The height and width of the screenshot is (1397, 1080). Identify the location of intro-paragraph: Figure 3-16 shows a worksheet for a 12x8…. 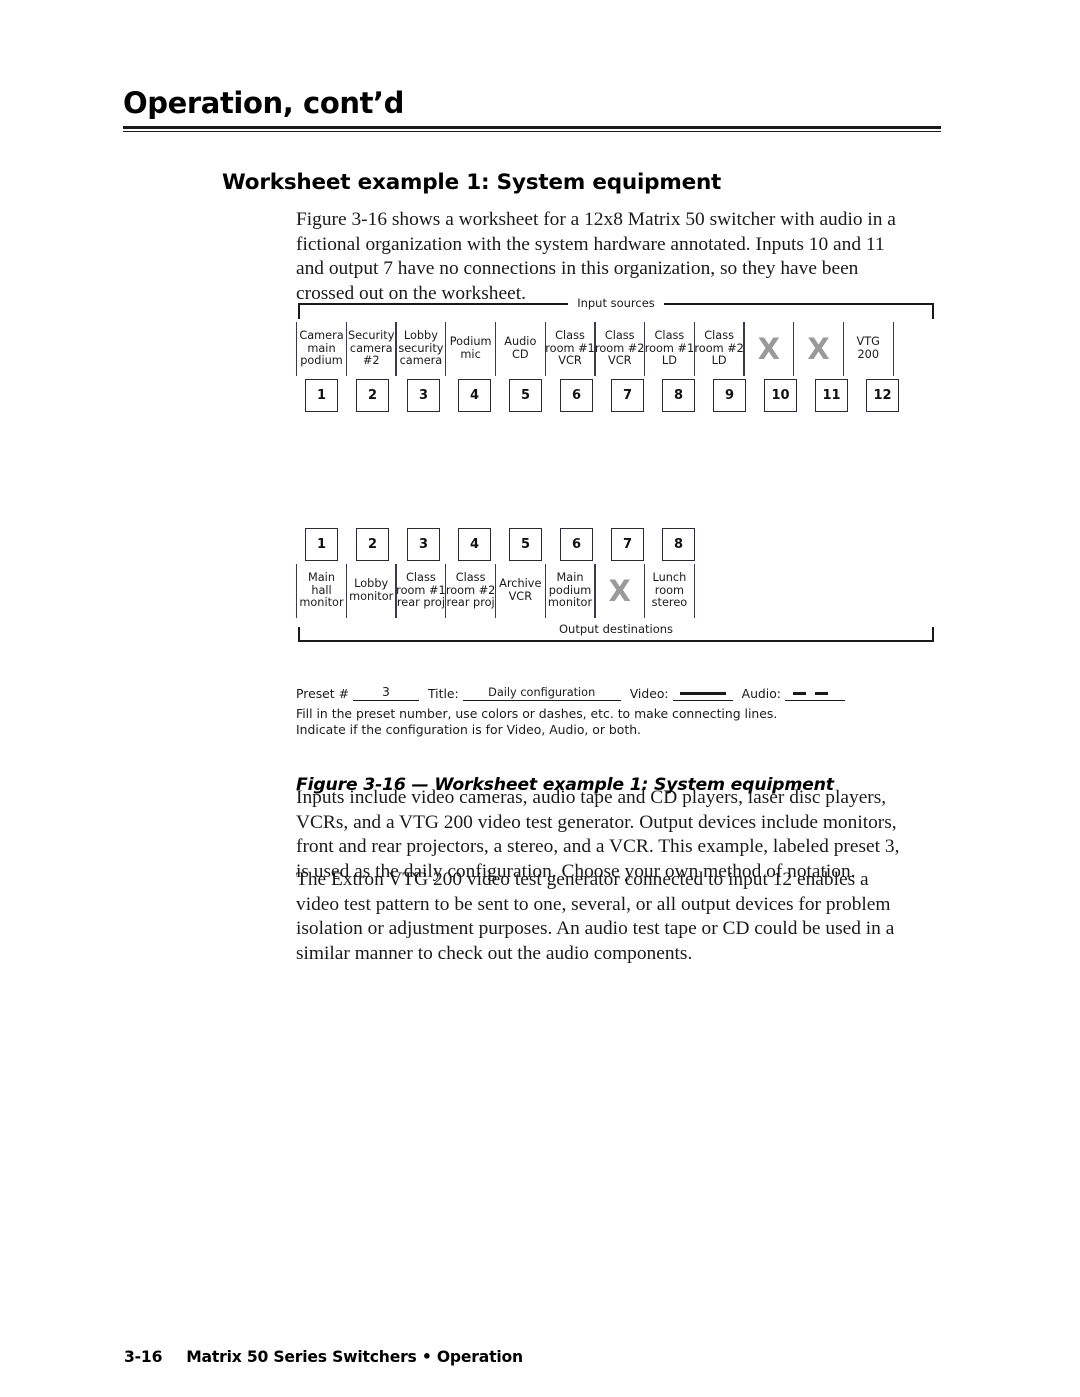
(596, 256).